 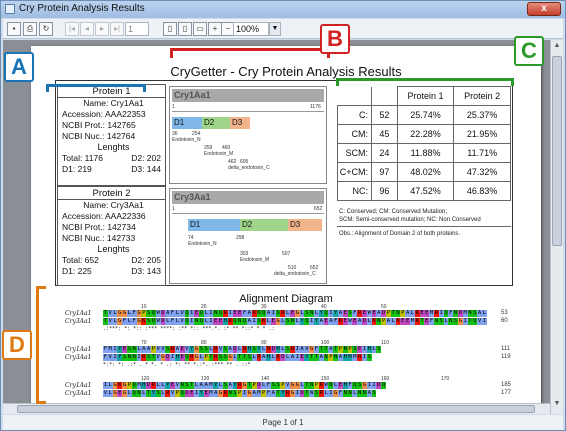 I want to click on refresh-icon: ↻, so click(x=46, y=29).